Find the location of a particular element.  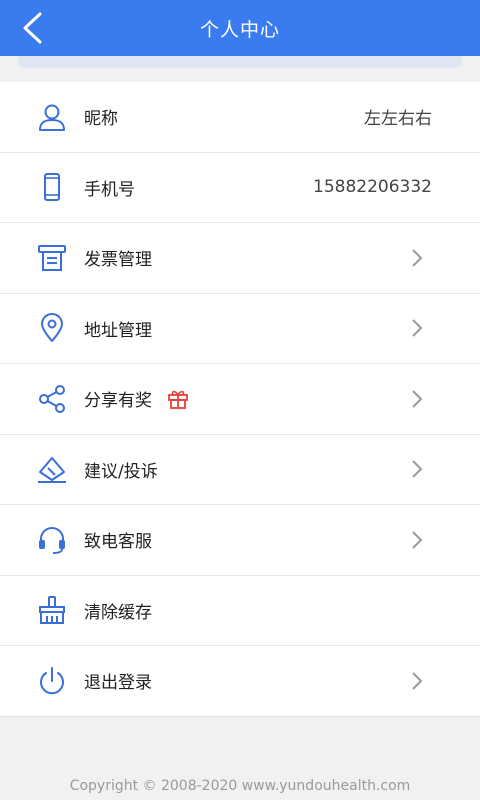

invoice-icon is located at coordinates (52, 258).